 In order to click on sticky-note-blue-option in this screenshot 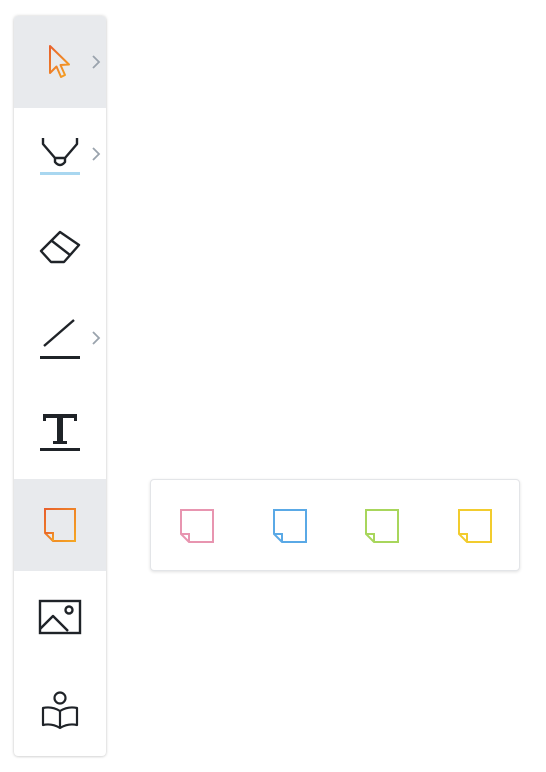, I will do `click(290, 526)`.